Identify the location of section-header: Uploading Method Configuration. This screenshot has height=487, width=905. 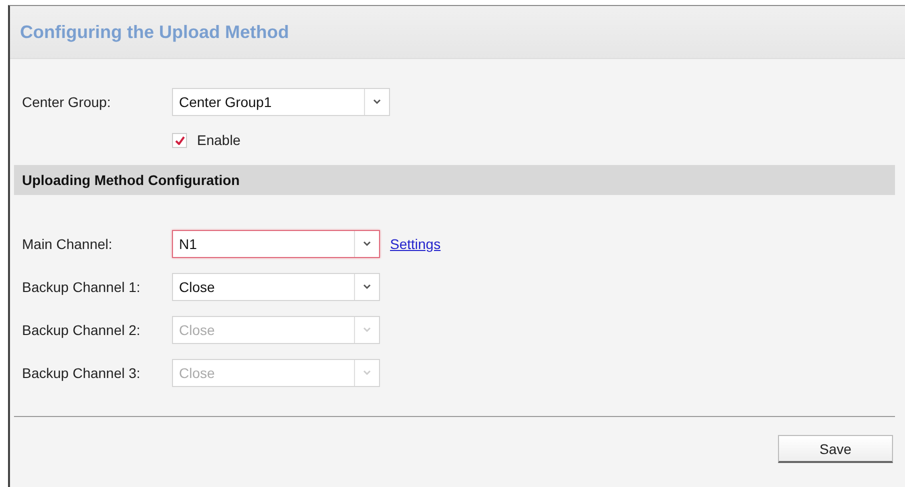
(454, 180).